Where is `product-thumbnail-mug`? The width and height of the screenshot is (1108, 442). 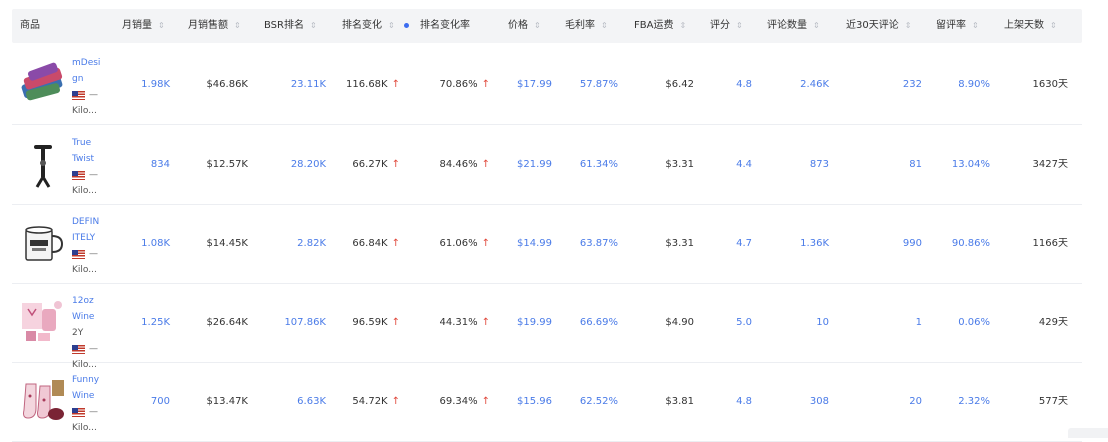 product-thumbnail-mug is located at coordinates (43, 242).